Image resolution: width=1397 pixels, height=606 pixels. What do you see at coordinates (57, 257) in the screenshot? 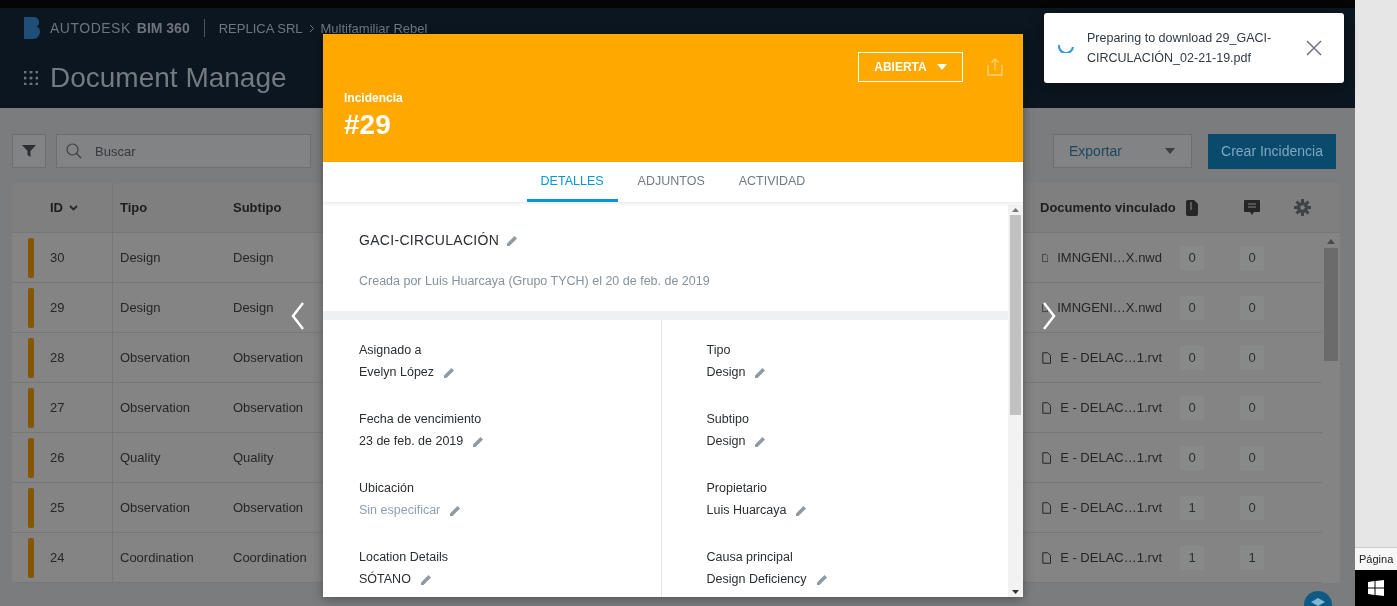
I see `table-cell: 30` at bounding box center [57, 257].